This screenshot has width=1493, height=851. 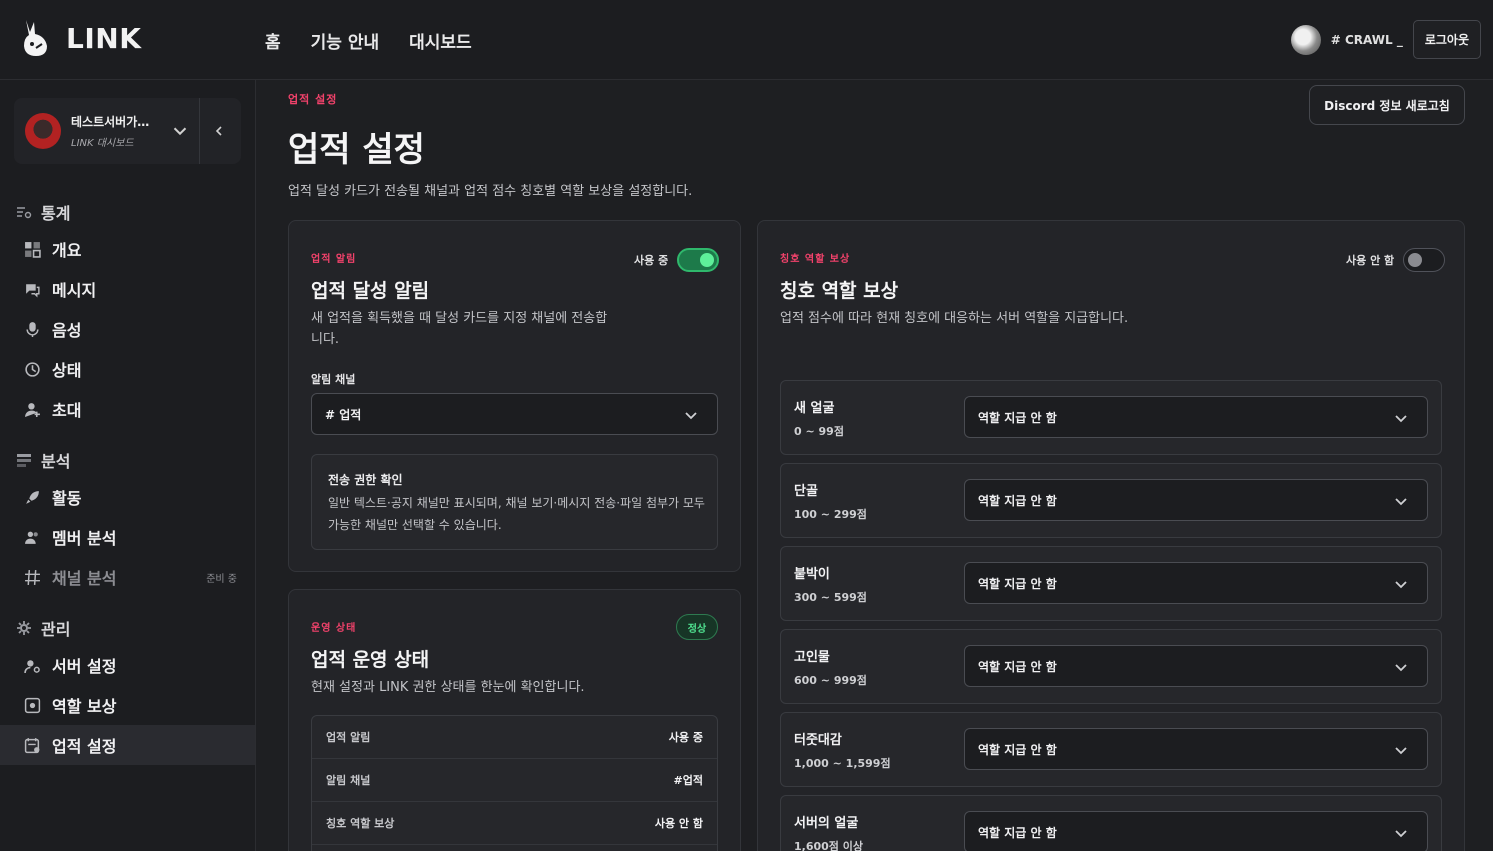 I want to click on main-nav: 홈 기능 안내 대시보드, so click(x=368, y=40).